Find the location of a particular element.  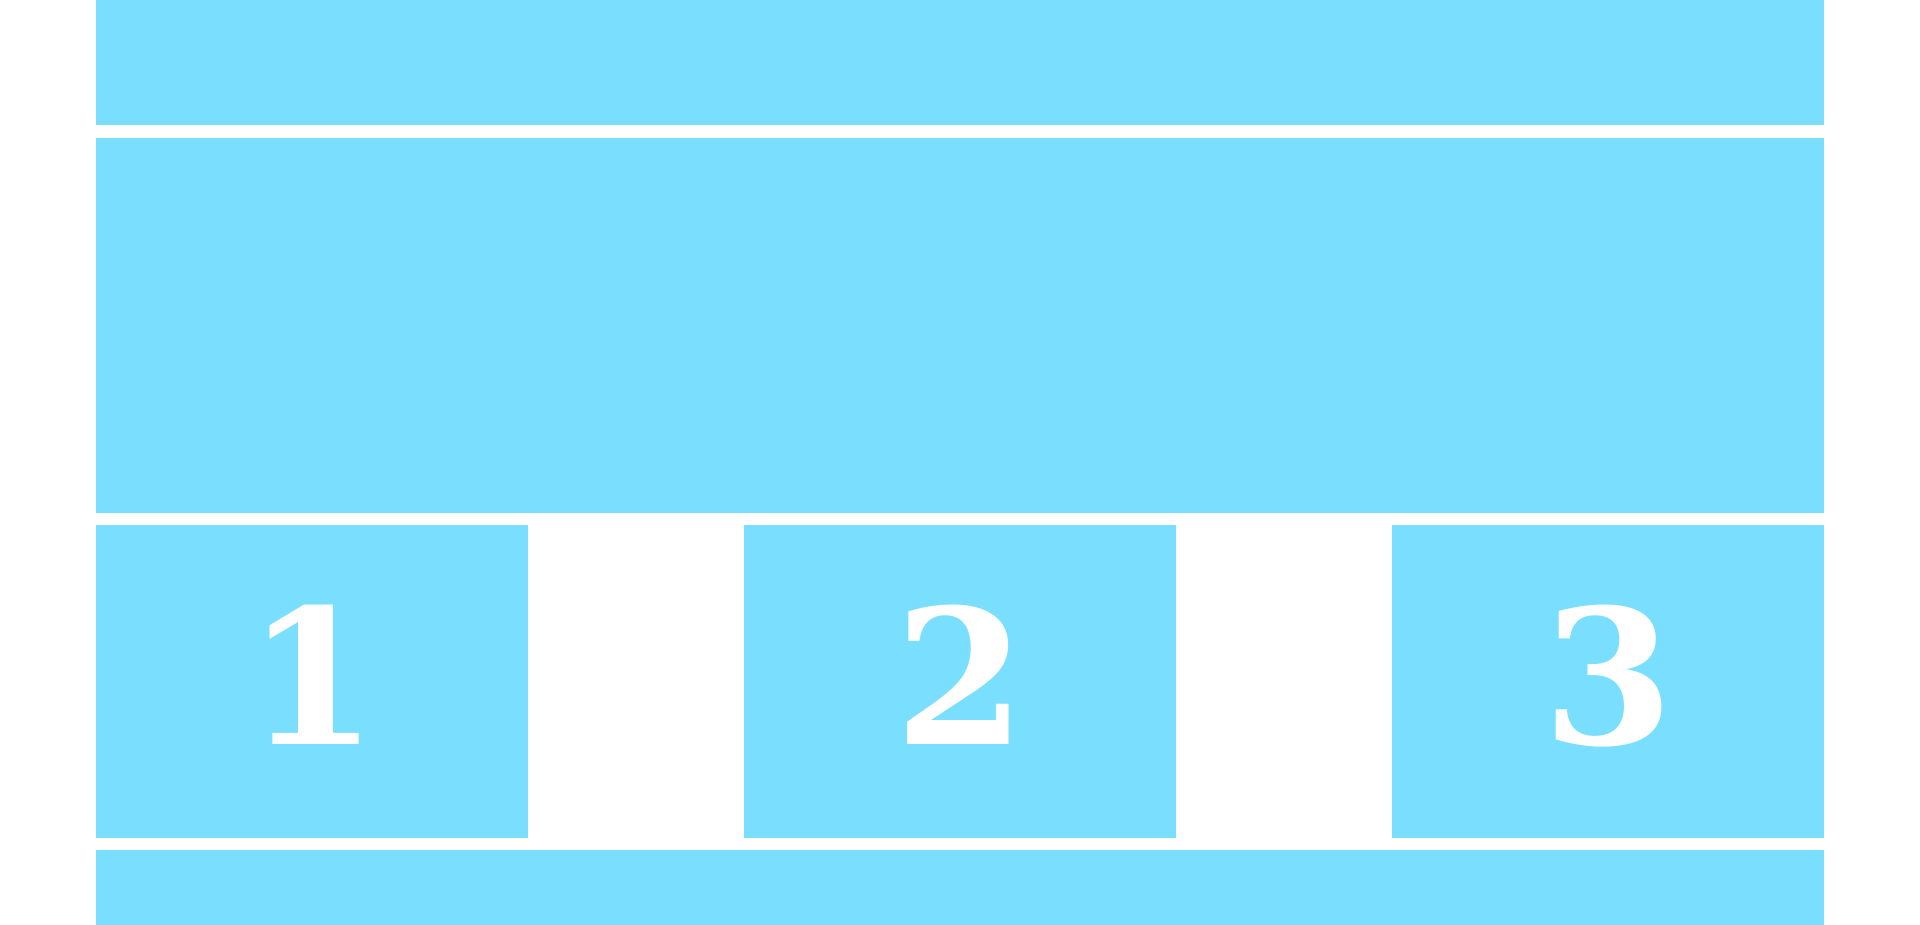

card-3: 3 is located at coordinates (1608, 681).